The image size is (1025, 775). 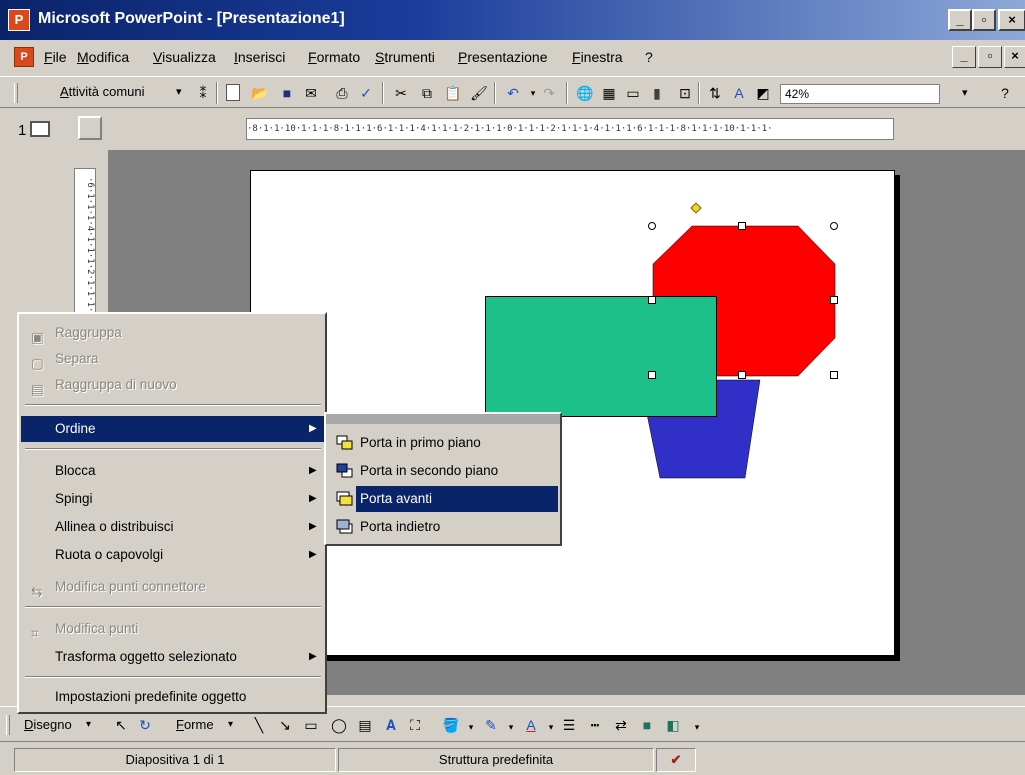 I want to click on line-icon: ╲, so click(x=259, y=725).